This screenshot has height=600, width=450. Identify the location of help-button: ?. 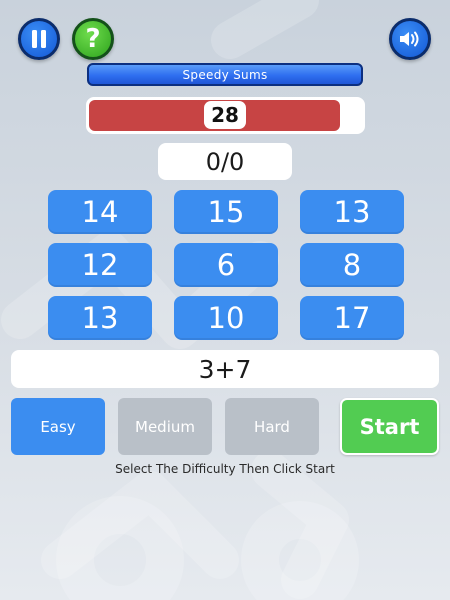
(93, 39).